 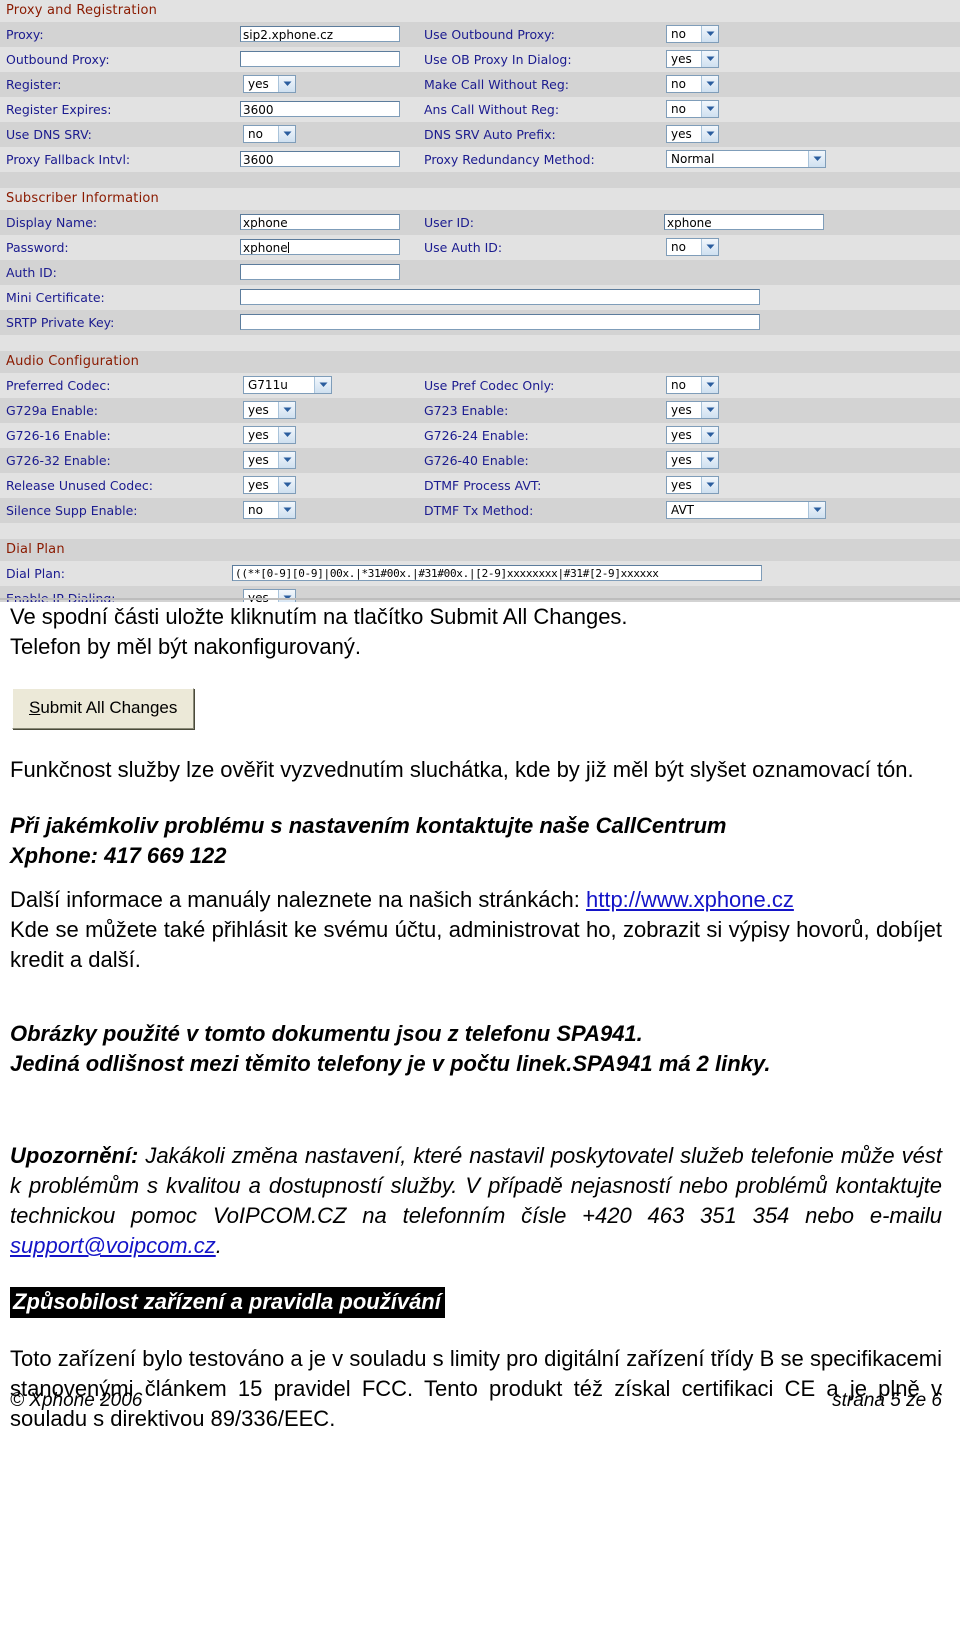 What do you see at coordinates (692, 410) in the screenshot?
I see `field-g723-enable: yes` at bounding box center [692, 410].